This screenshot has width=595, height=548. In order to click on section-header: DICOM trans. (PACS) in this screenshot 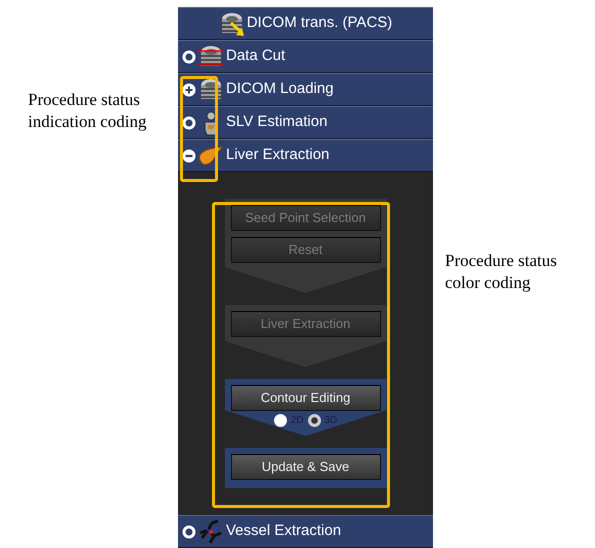, I will do `click(305, 23)`.